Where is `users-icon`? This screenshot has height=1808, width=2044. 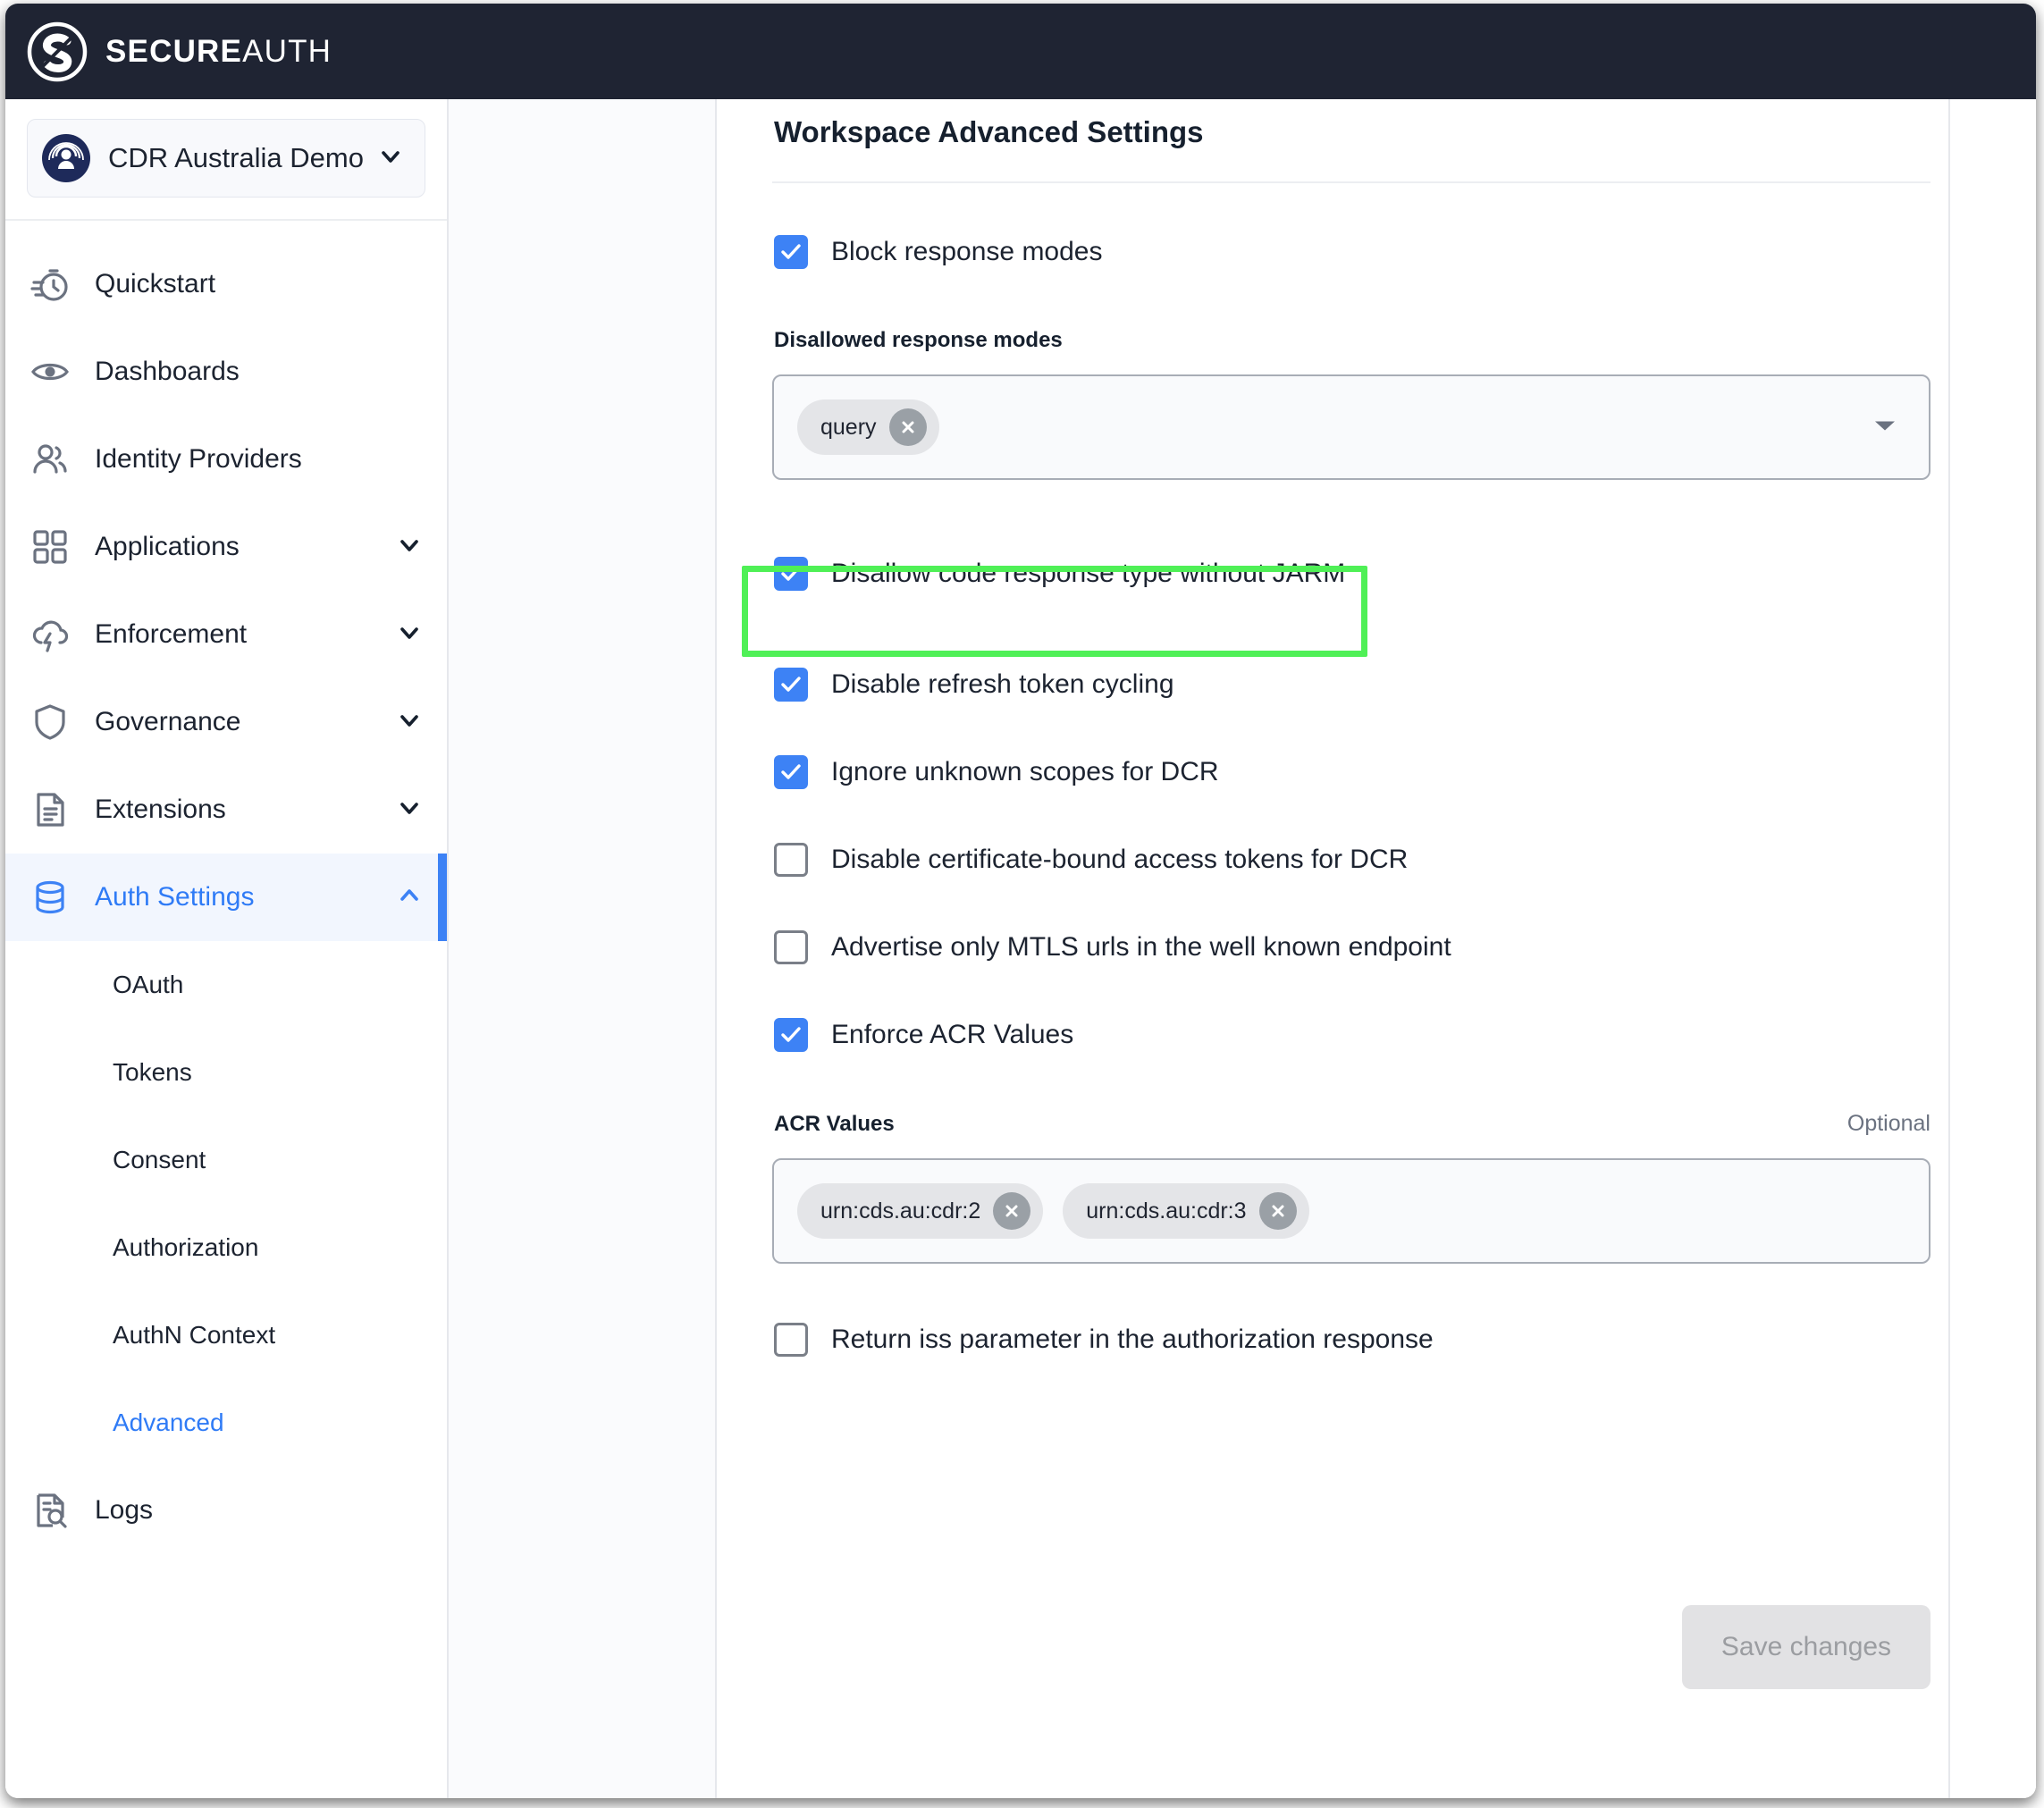 users-icon is located at coordinates (50, 459).